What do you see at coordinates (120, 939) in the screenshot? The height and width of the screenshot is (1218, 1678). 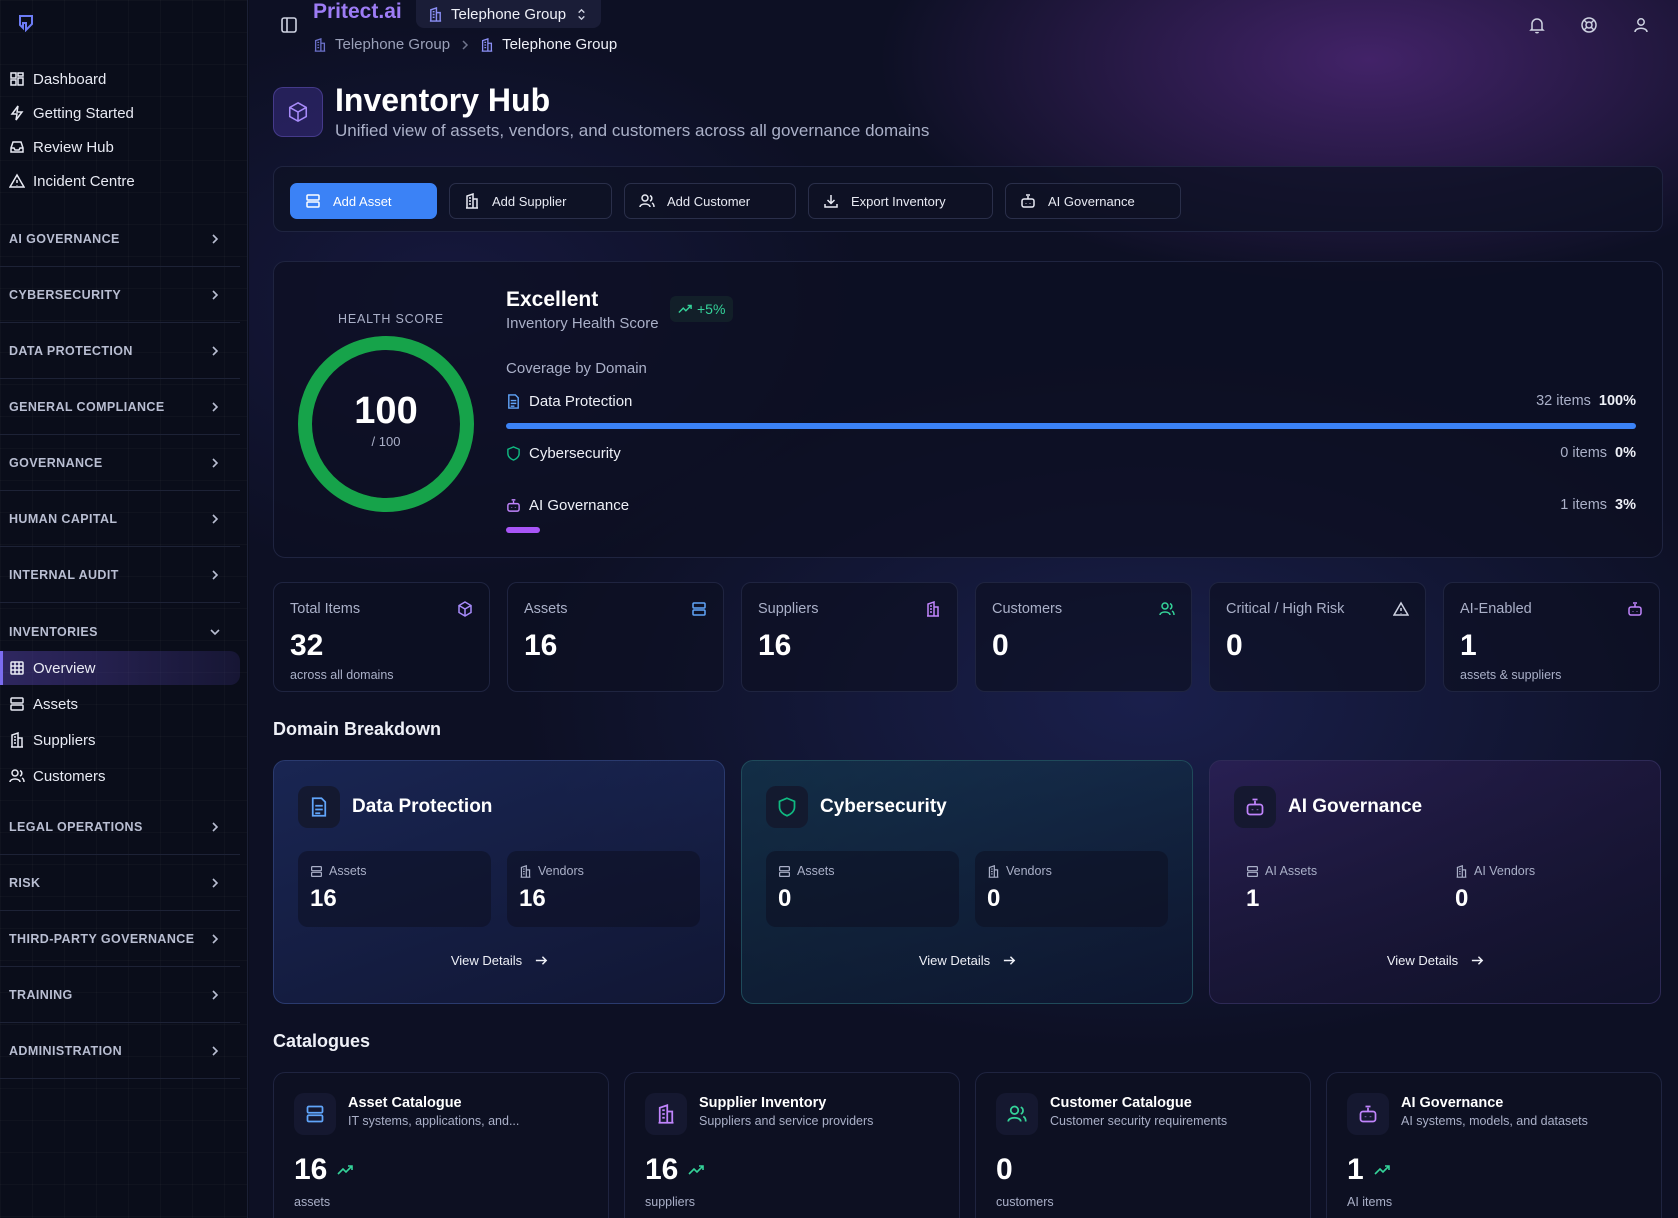 I see `section-third-party-governance: THIRD-PARTY GOVERNANCE` at bounding box center [120, 939].